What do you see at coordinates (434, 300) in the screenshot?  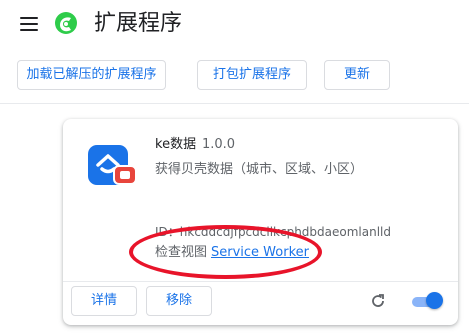 I see `toggle-knob` at bounding box center [434, 300].